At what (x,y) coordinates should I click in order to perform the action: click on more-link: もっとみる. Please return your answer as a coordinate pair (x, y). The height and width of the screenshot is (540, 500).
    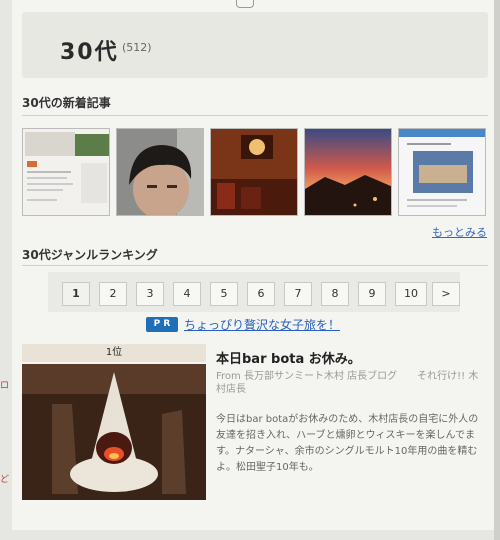
    Looking at the image, I should click on (459, 232).